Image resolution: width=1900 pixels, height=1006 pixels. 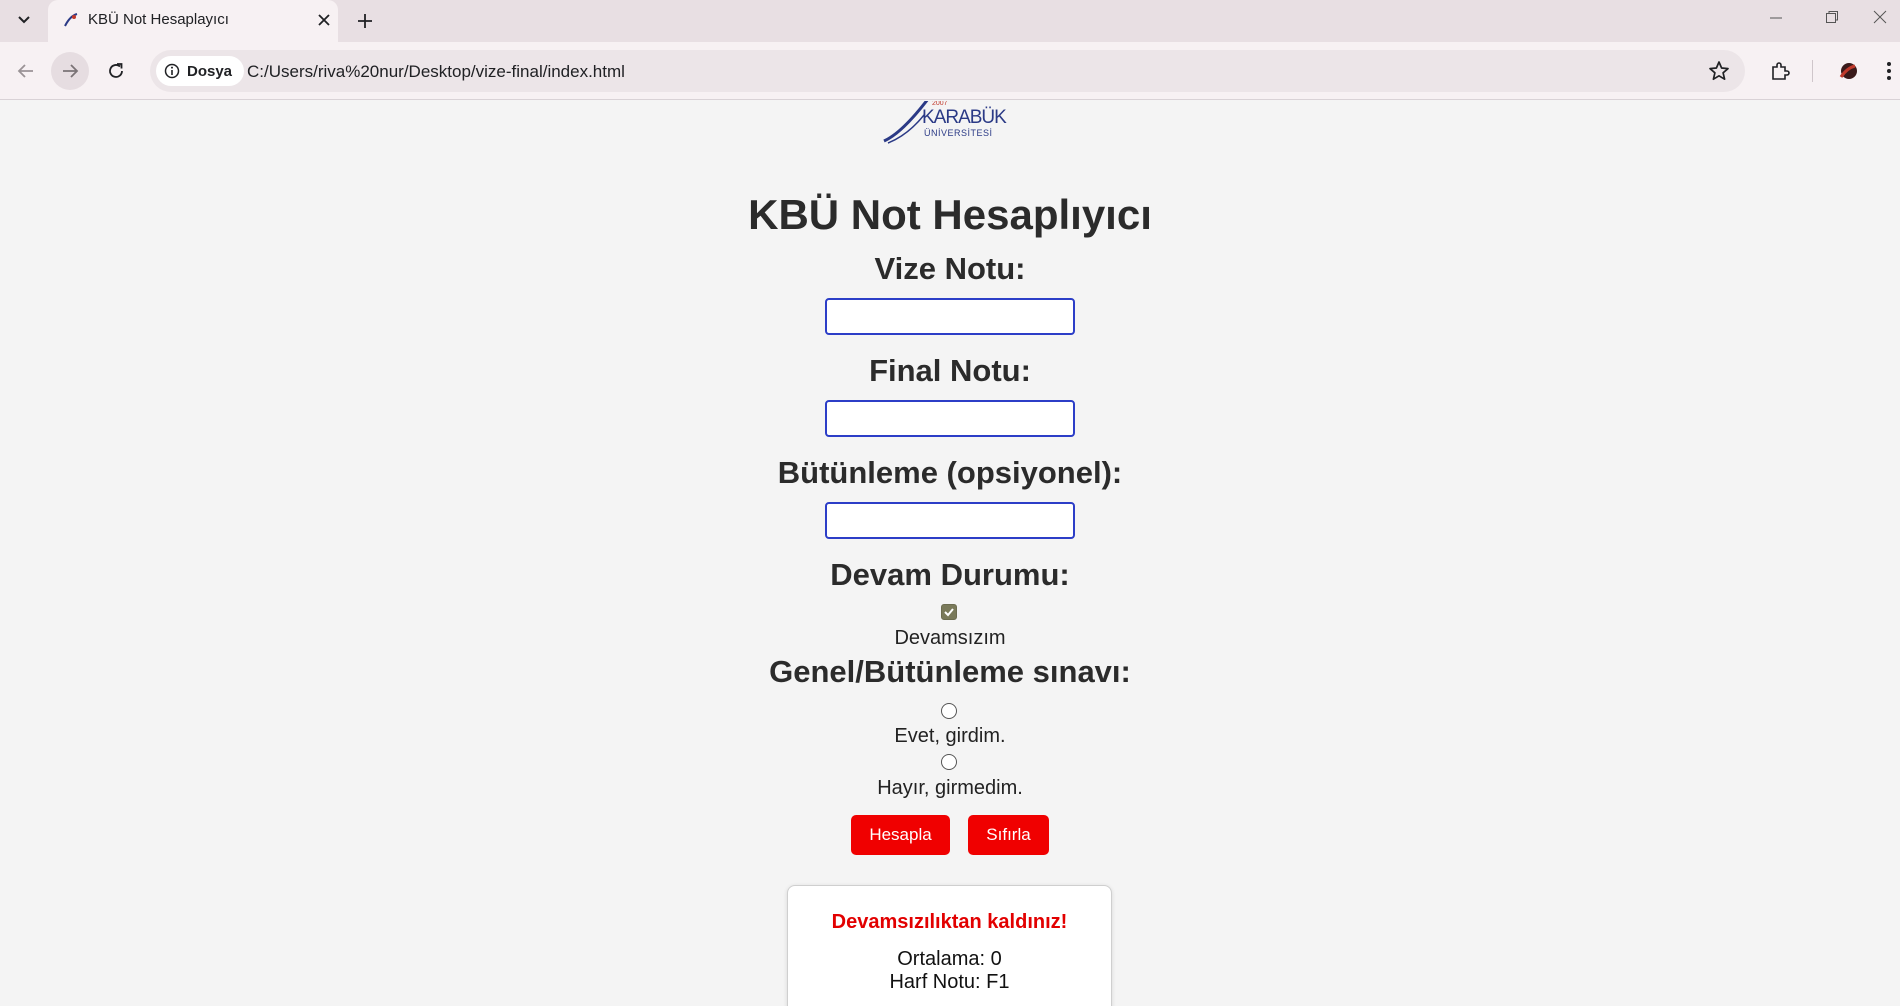 I want to click on radio-hayir, so click(x=949, y=762).